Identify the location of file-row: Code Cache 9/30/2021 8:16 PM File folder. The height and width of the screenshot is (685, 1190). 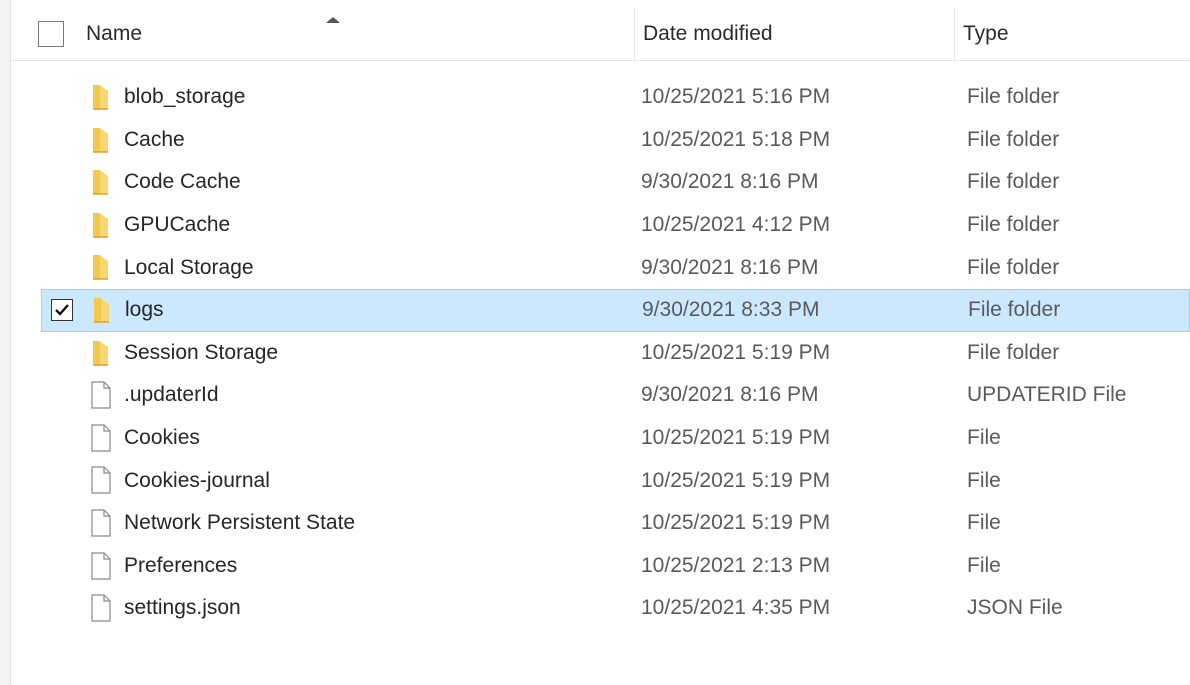
(600, 182).